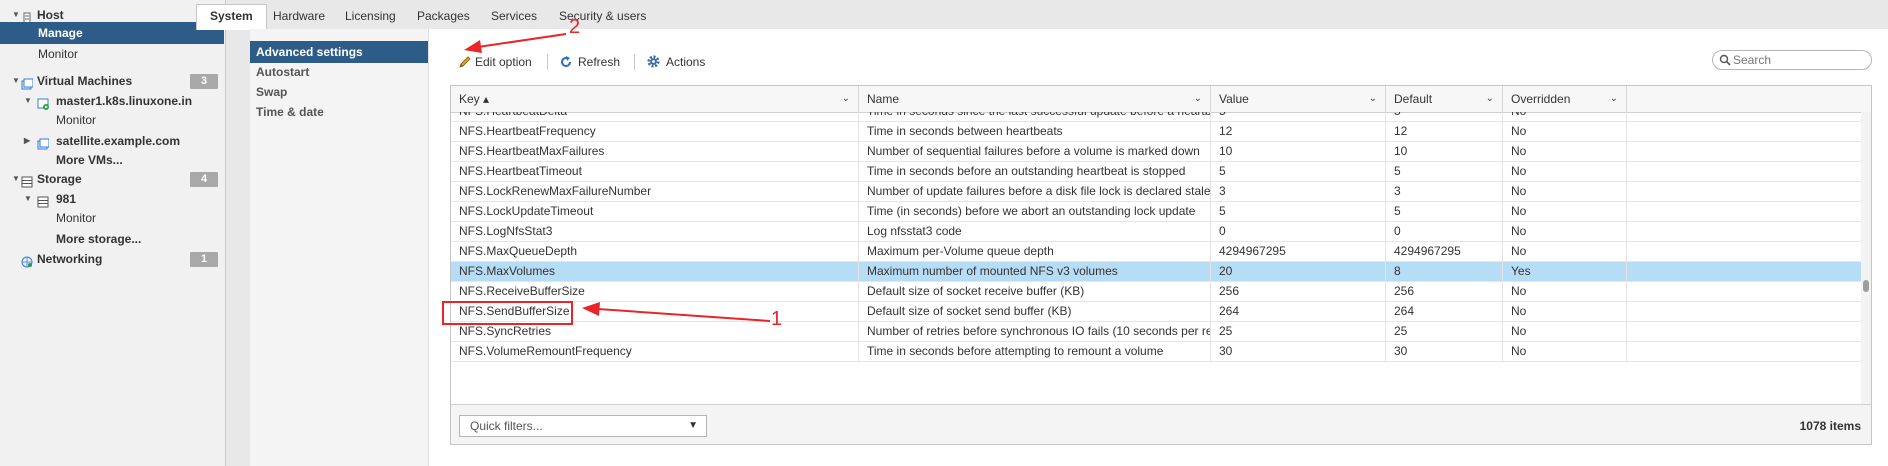 The height and width of the screenshot is (466, 1888). What do you see at coordinates (514, 16) in the screenshot?
I see `tab-services: Services` at bounding box center [514, 16].